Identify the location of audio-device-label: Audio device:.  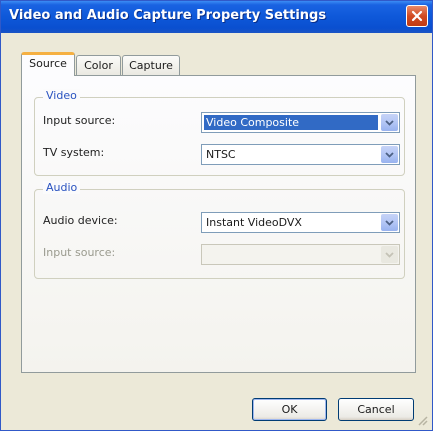
(80, 220).